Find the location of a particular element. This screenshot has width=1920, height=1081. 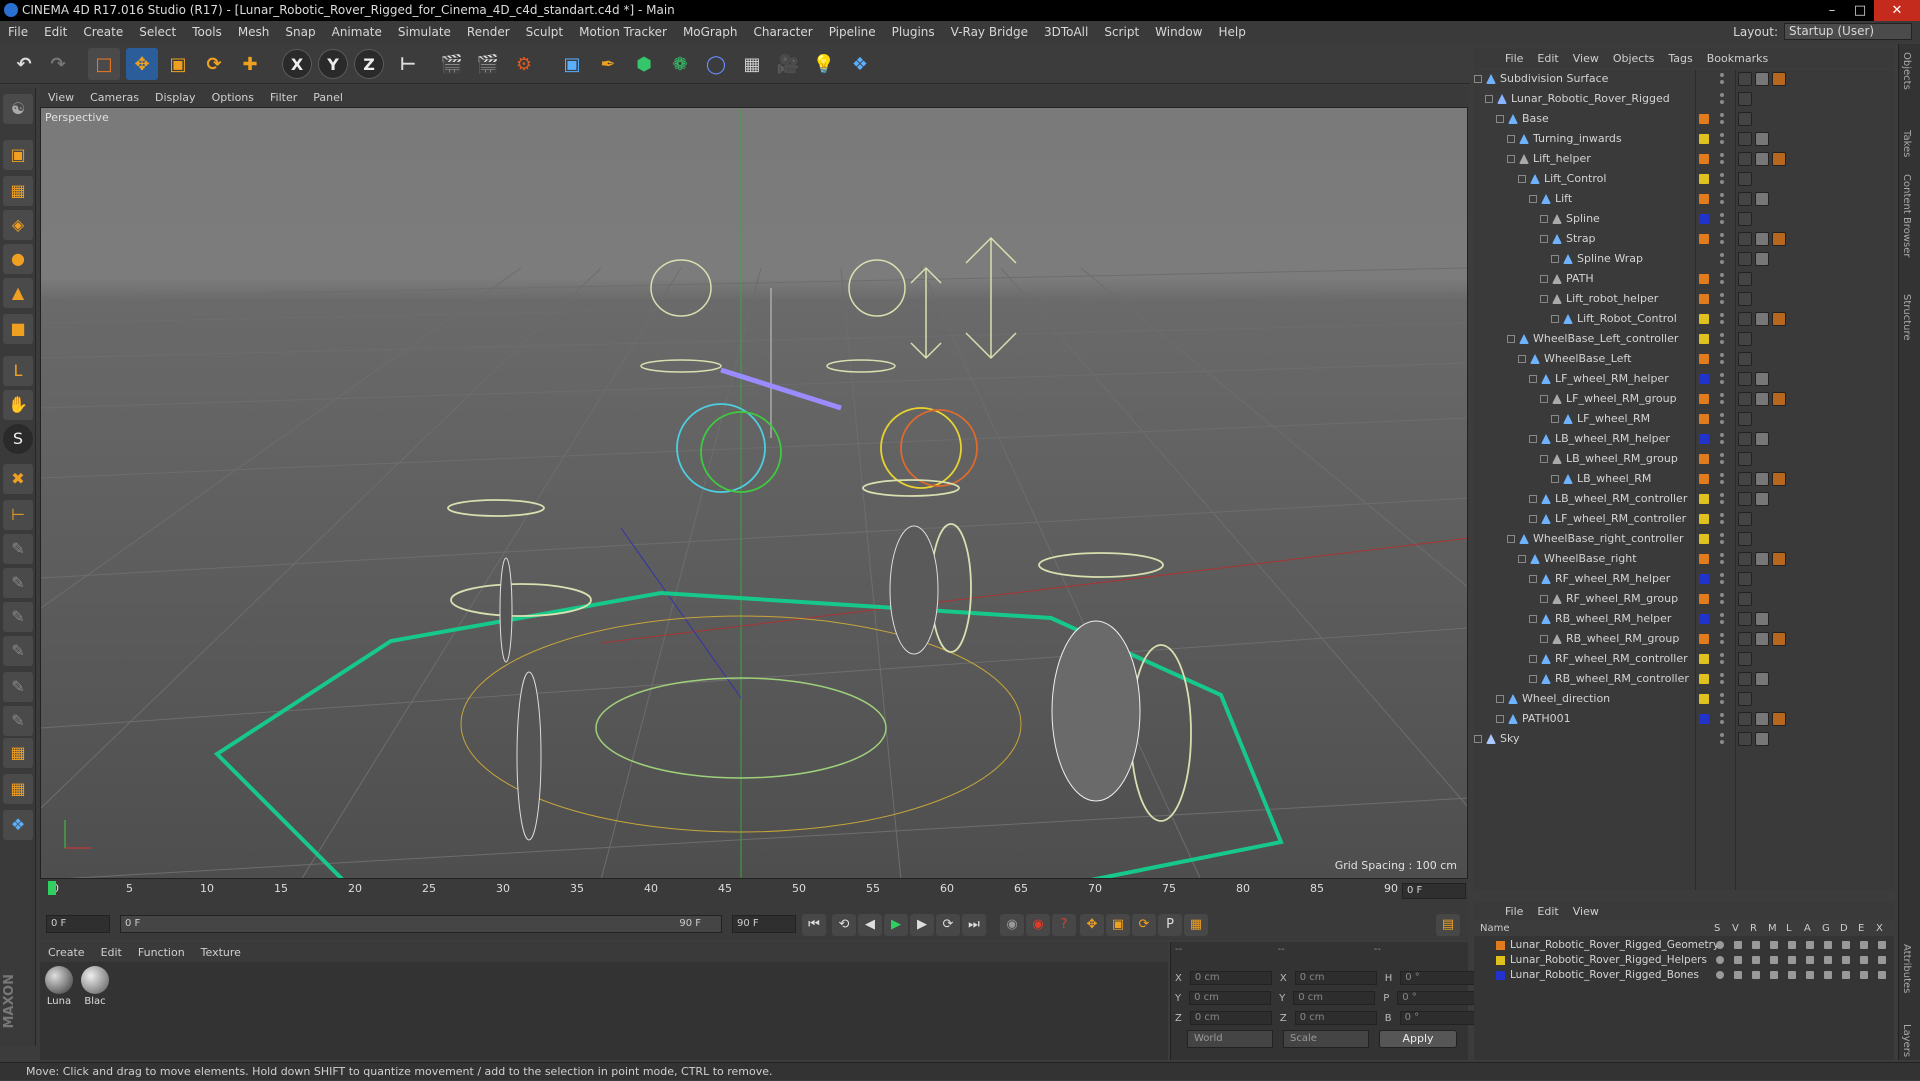

size-x-field: 0 cm is located at coordinates (1335, 978).